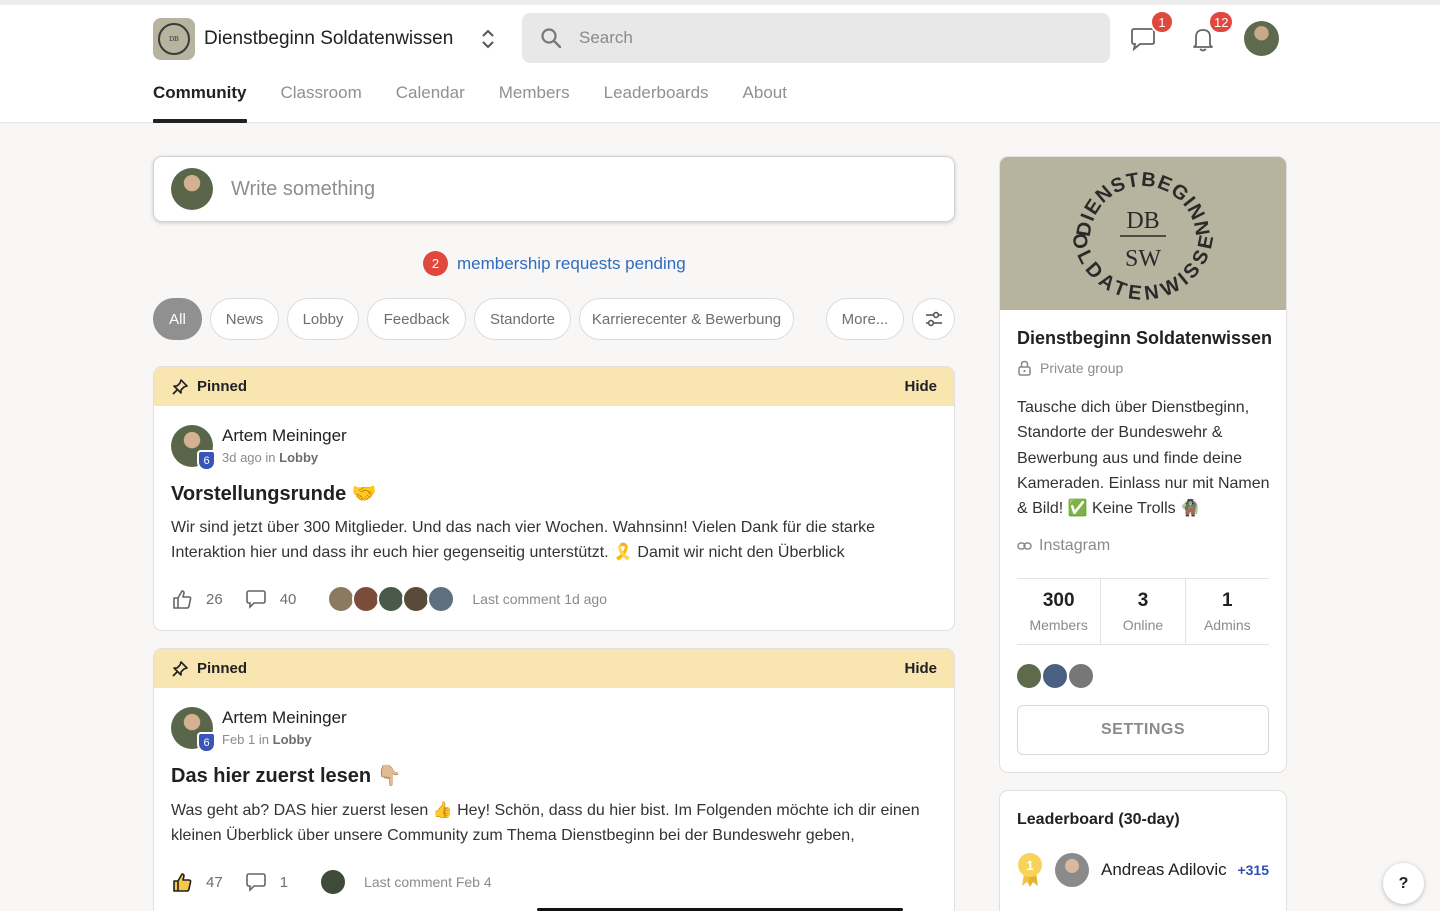 Image resolution: width=1440 pixels, height=911 pixels. I want to click on help-button: ?, so click(1403, 883).